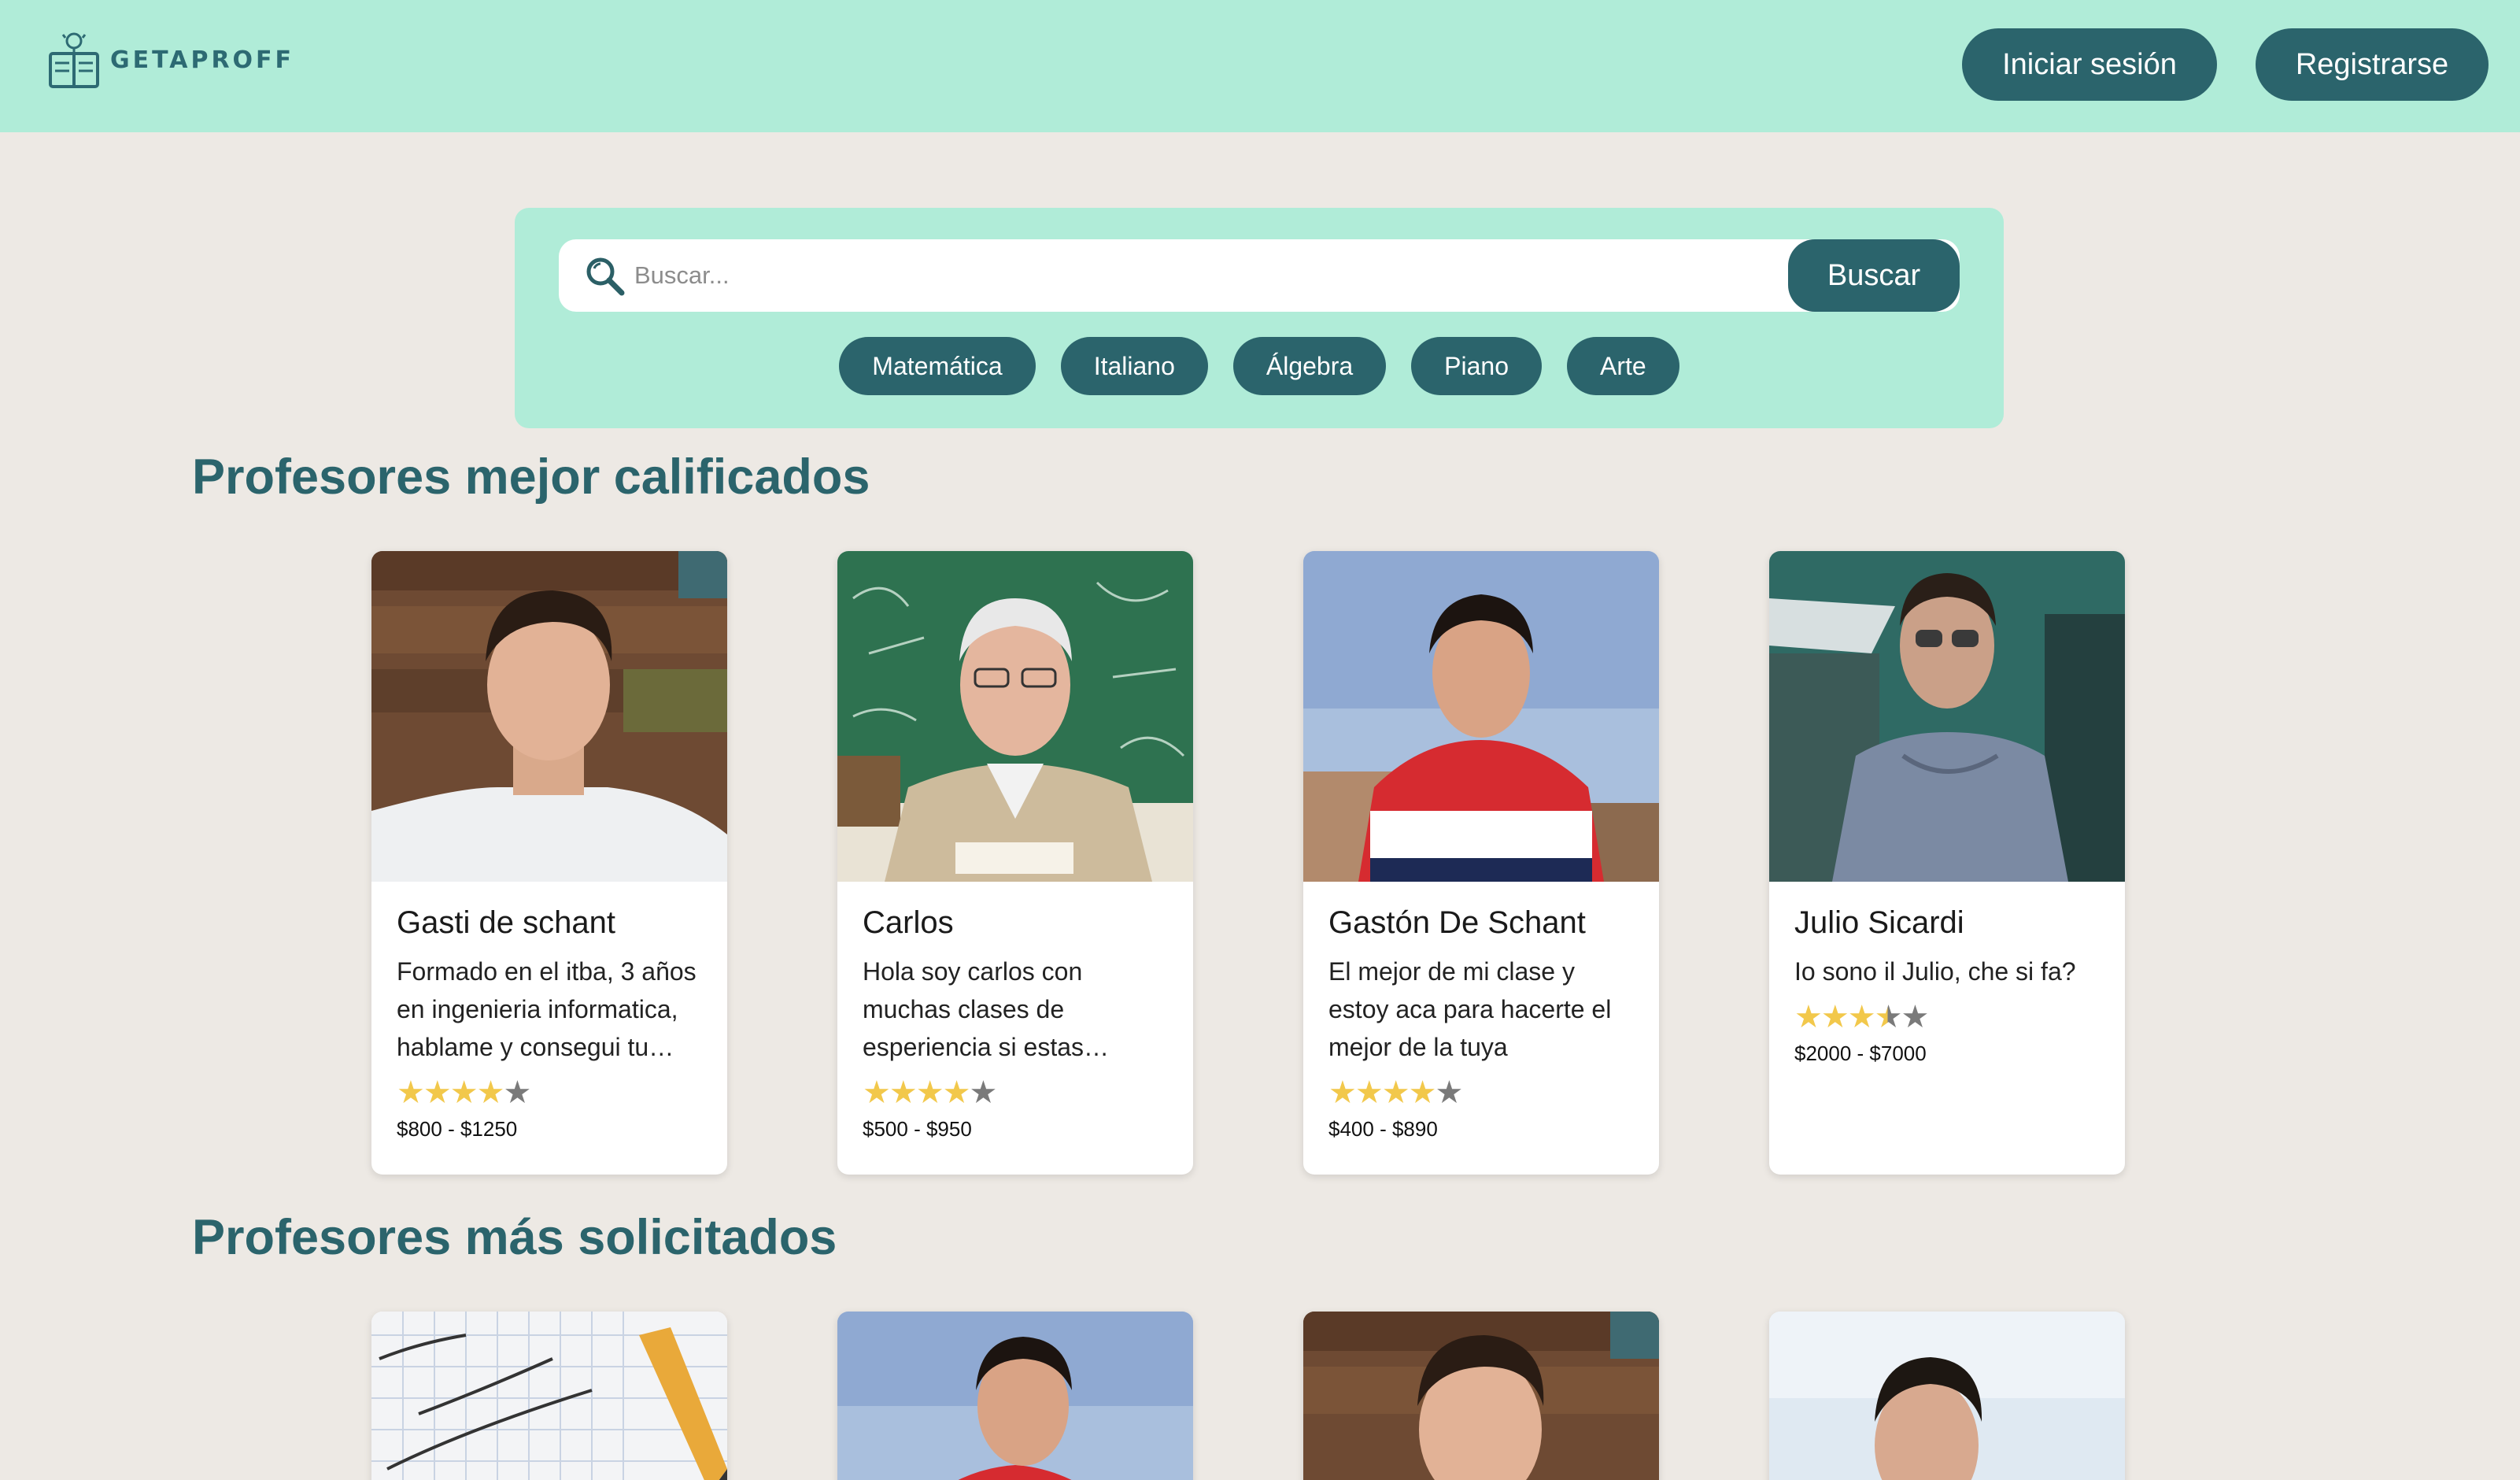 The image size is (2520, 1480). What do you see at coordinates (202, 60) in the screenshot?
I see `brand-name: GETAPROFF` at bounding box center [202, 60].